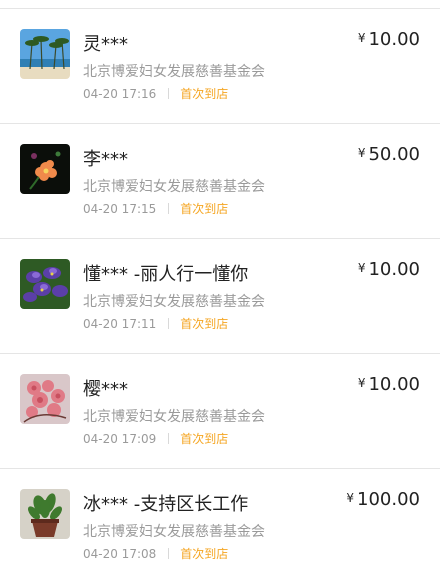 This screenshot has width=440, height=584. What do you see at coordinates (120, 323) in the screenshot?
I see `donation-time: 04-20 17:11` at bounding box center [120, 323].